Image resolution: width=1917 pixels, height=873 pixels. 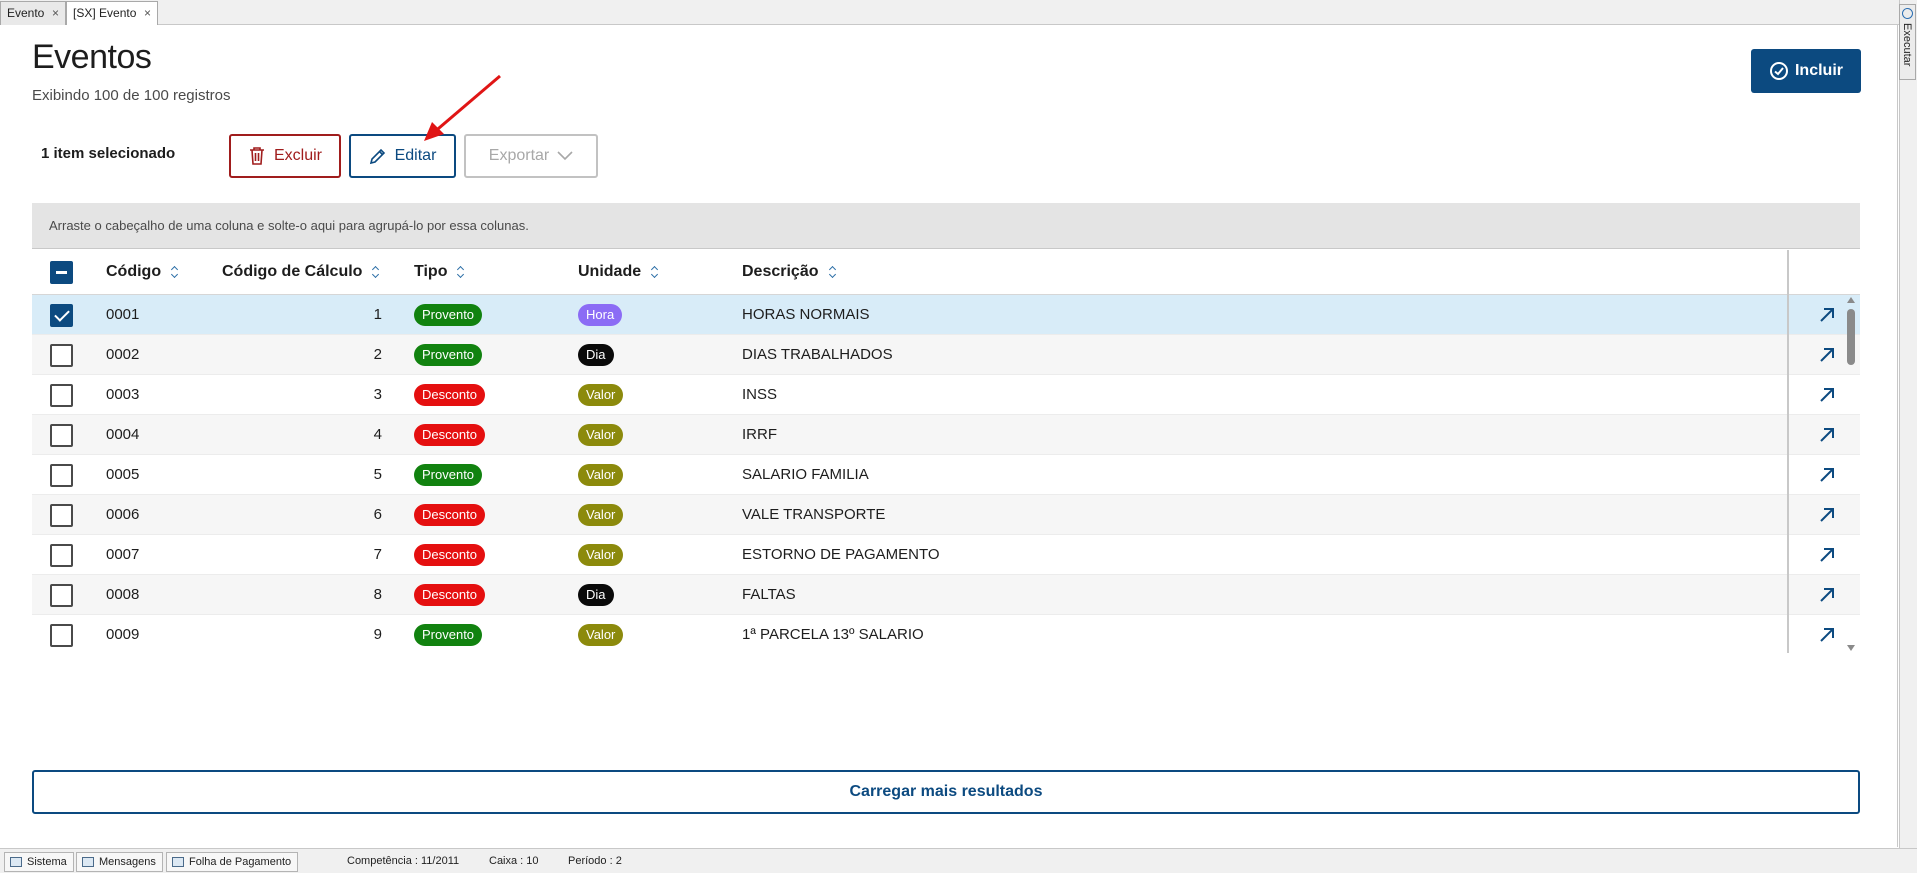 I want to click on load-more-label: Carregar mais resultados, so click(x=946, y=791).